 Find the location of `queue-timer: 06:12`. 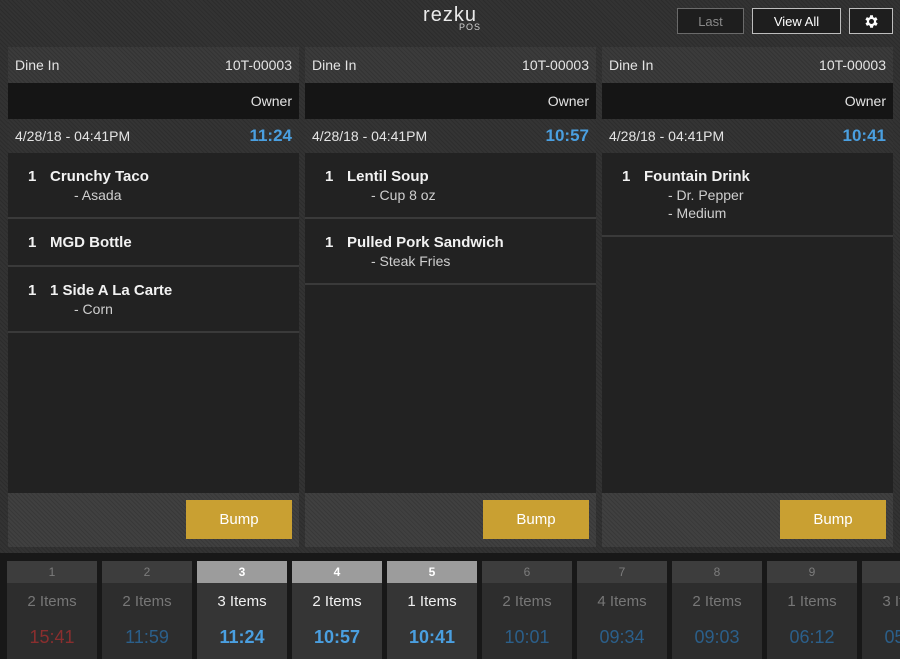

queue-timer: 06:12 is located at coordinates (812, 636).